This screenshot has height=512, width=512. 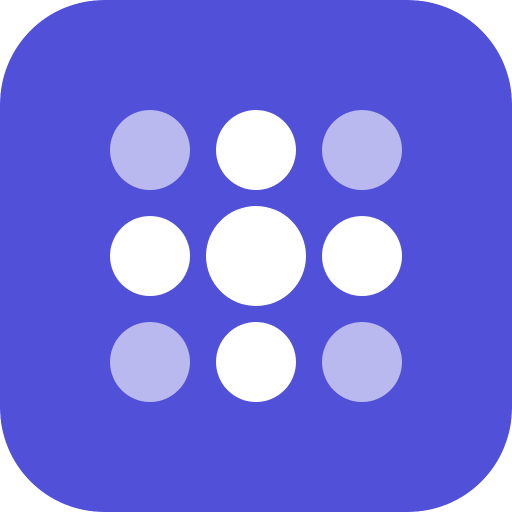 What do you see at coordinates (150, 256) in the screenshot?
I see `dot-solid-r2c1` at bounding box center [150, 256].